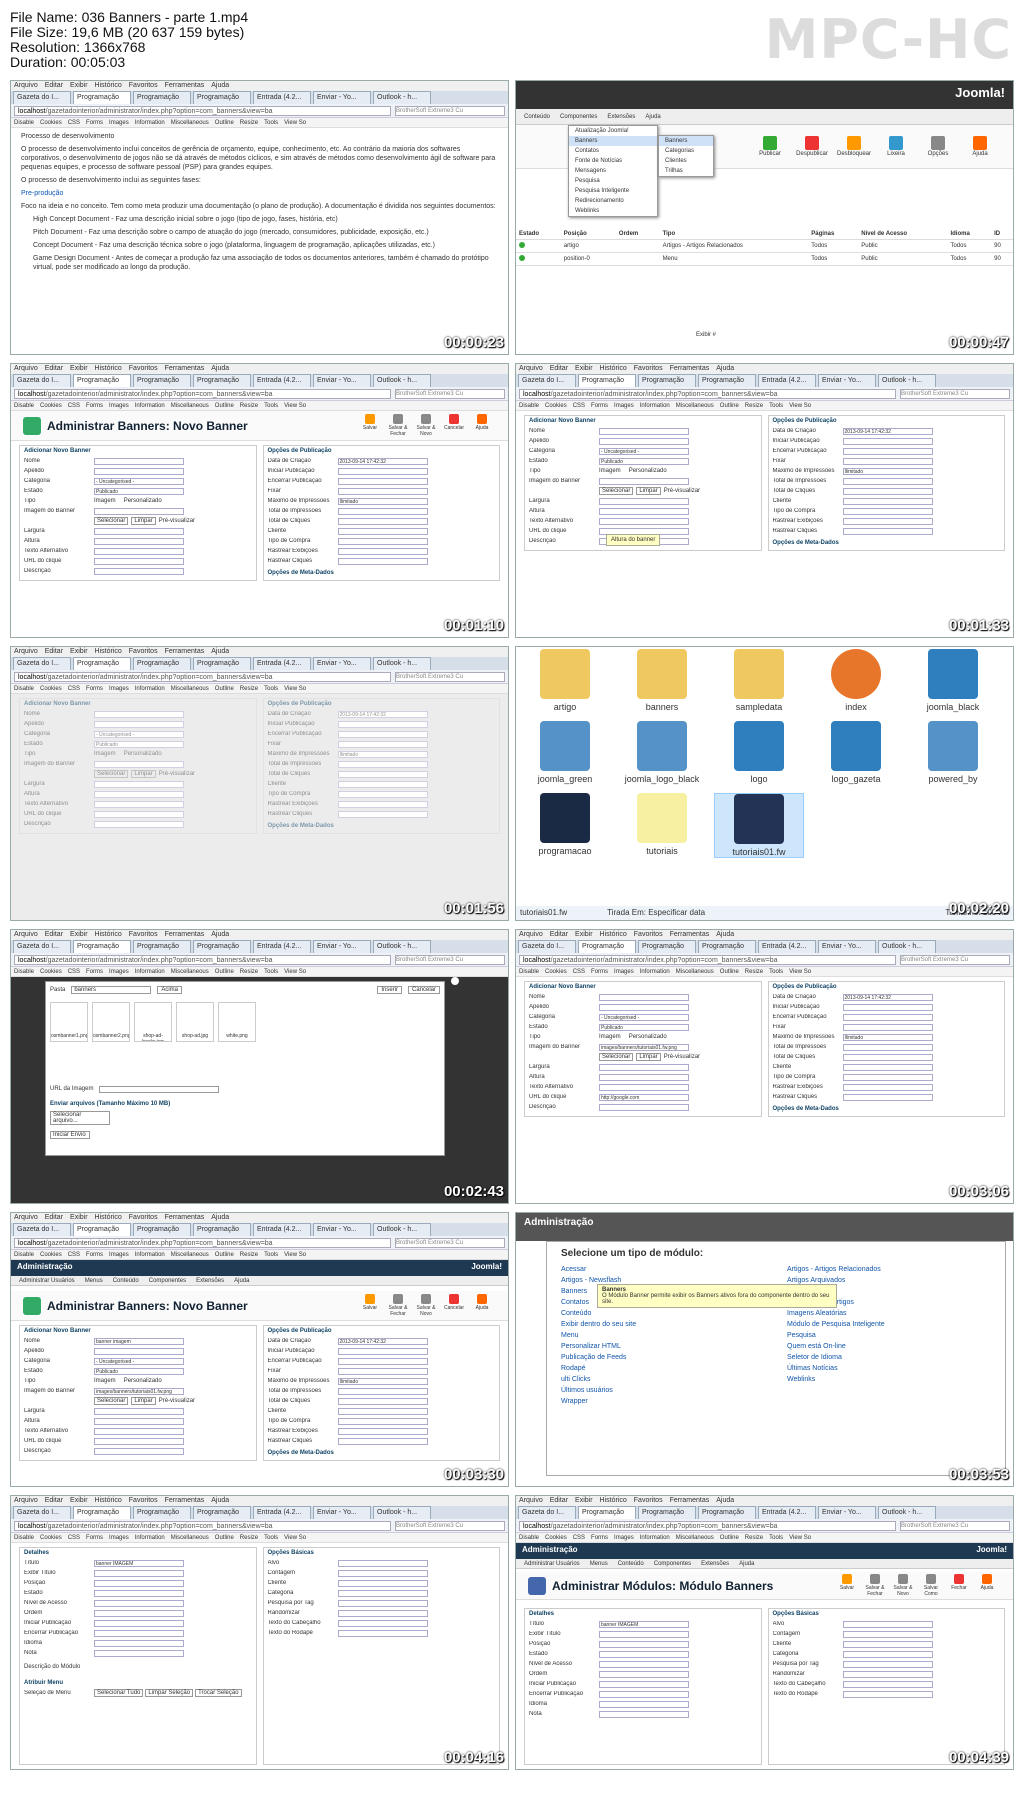 This screenshot has height=1795, width=1024. I want to click on joomla-menu-item: Menus, so click(94, 1281).